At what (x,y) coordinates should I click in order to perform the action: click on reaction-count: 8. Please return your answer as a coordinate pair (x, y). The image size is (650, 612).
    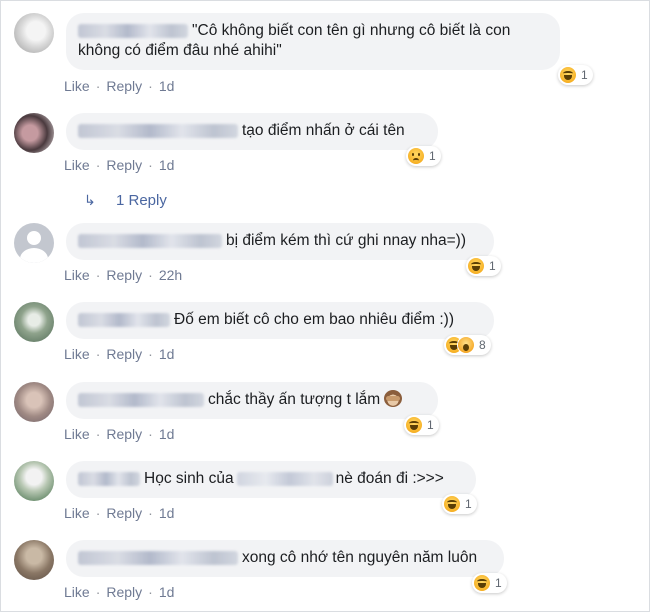
    Looking at the image, I should click on (482, 345).